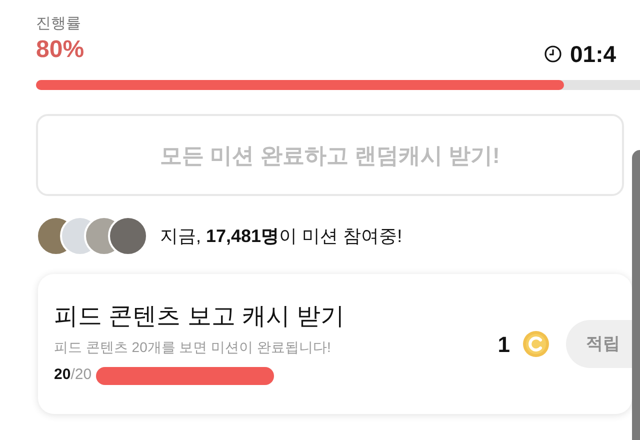 Image resolution: width=640 pixels, height=440 pixels. Describe the element at coordinates (281, 236) in the screenshot. I see `participants-text: 지금, 17,481명이 미션 참여중!` at that location.